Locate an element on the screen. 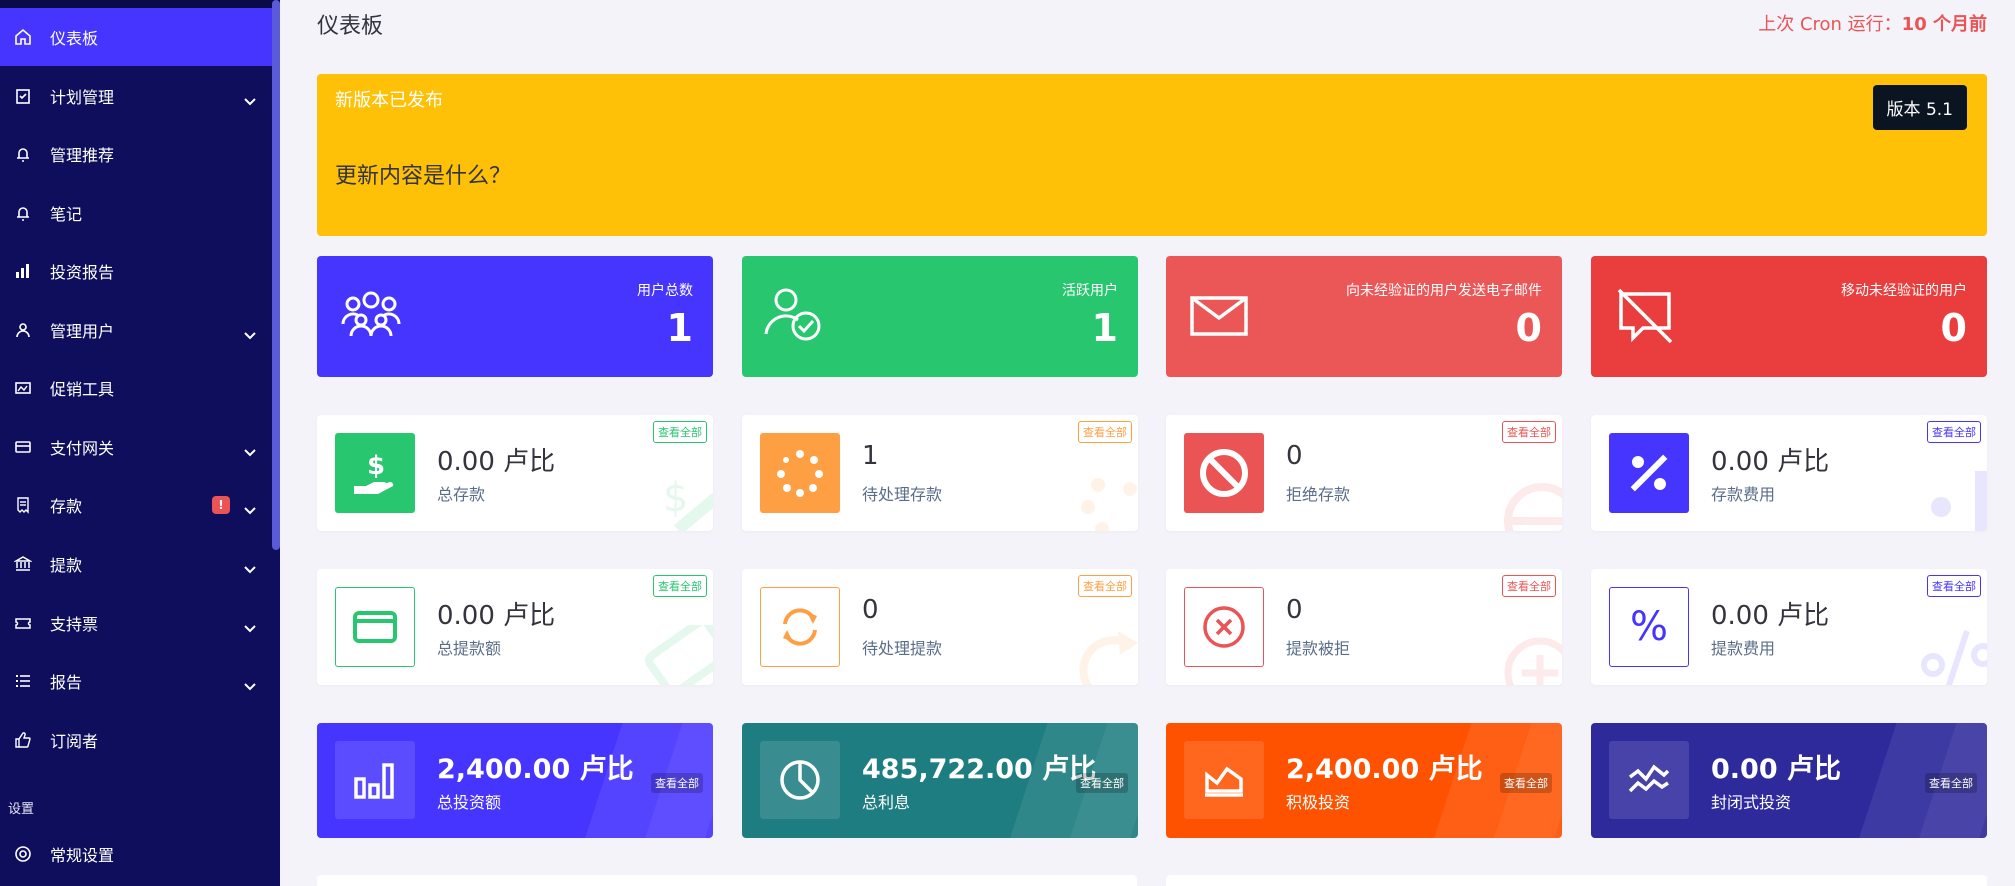 Image resolution: width=2015 pixels, height=886 pixels. card-total-deposit: $ 0.00 卢比 总存款 查看全部 $ is located at coordinates (515, 473).